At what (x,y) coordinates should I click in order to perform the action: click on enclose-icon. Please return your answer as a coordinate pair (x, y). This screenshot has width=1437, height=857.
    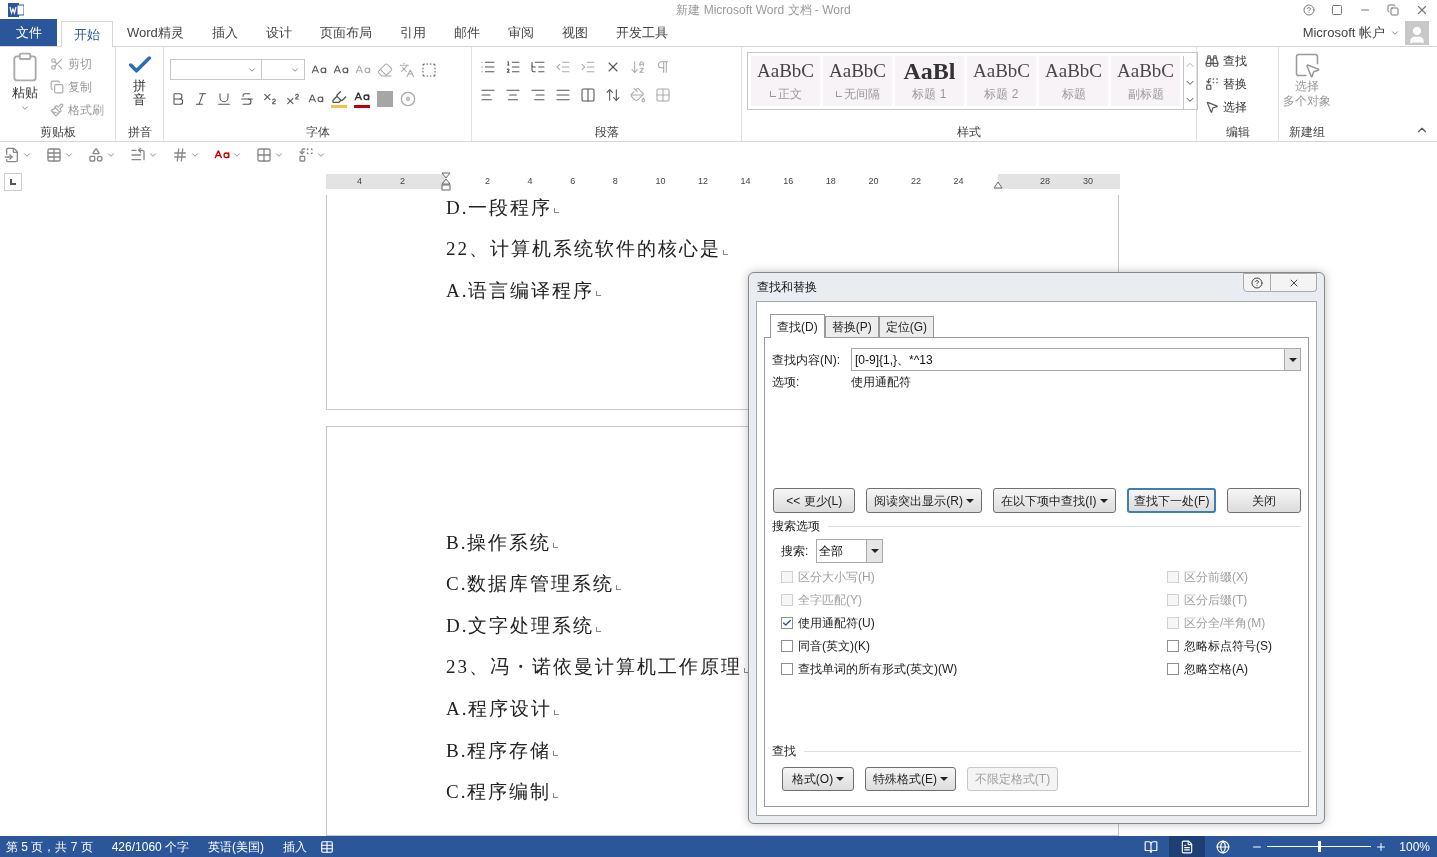
    Looking at the image, I should click on (408, 98).